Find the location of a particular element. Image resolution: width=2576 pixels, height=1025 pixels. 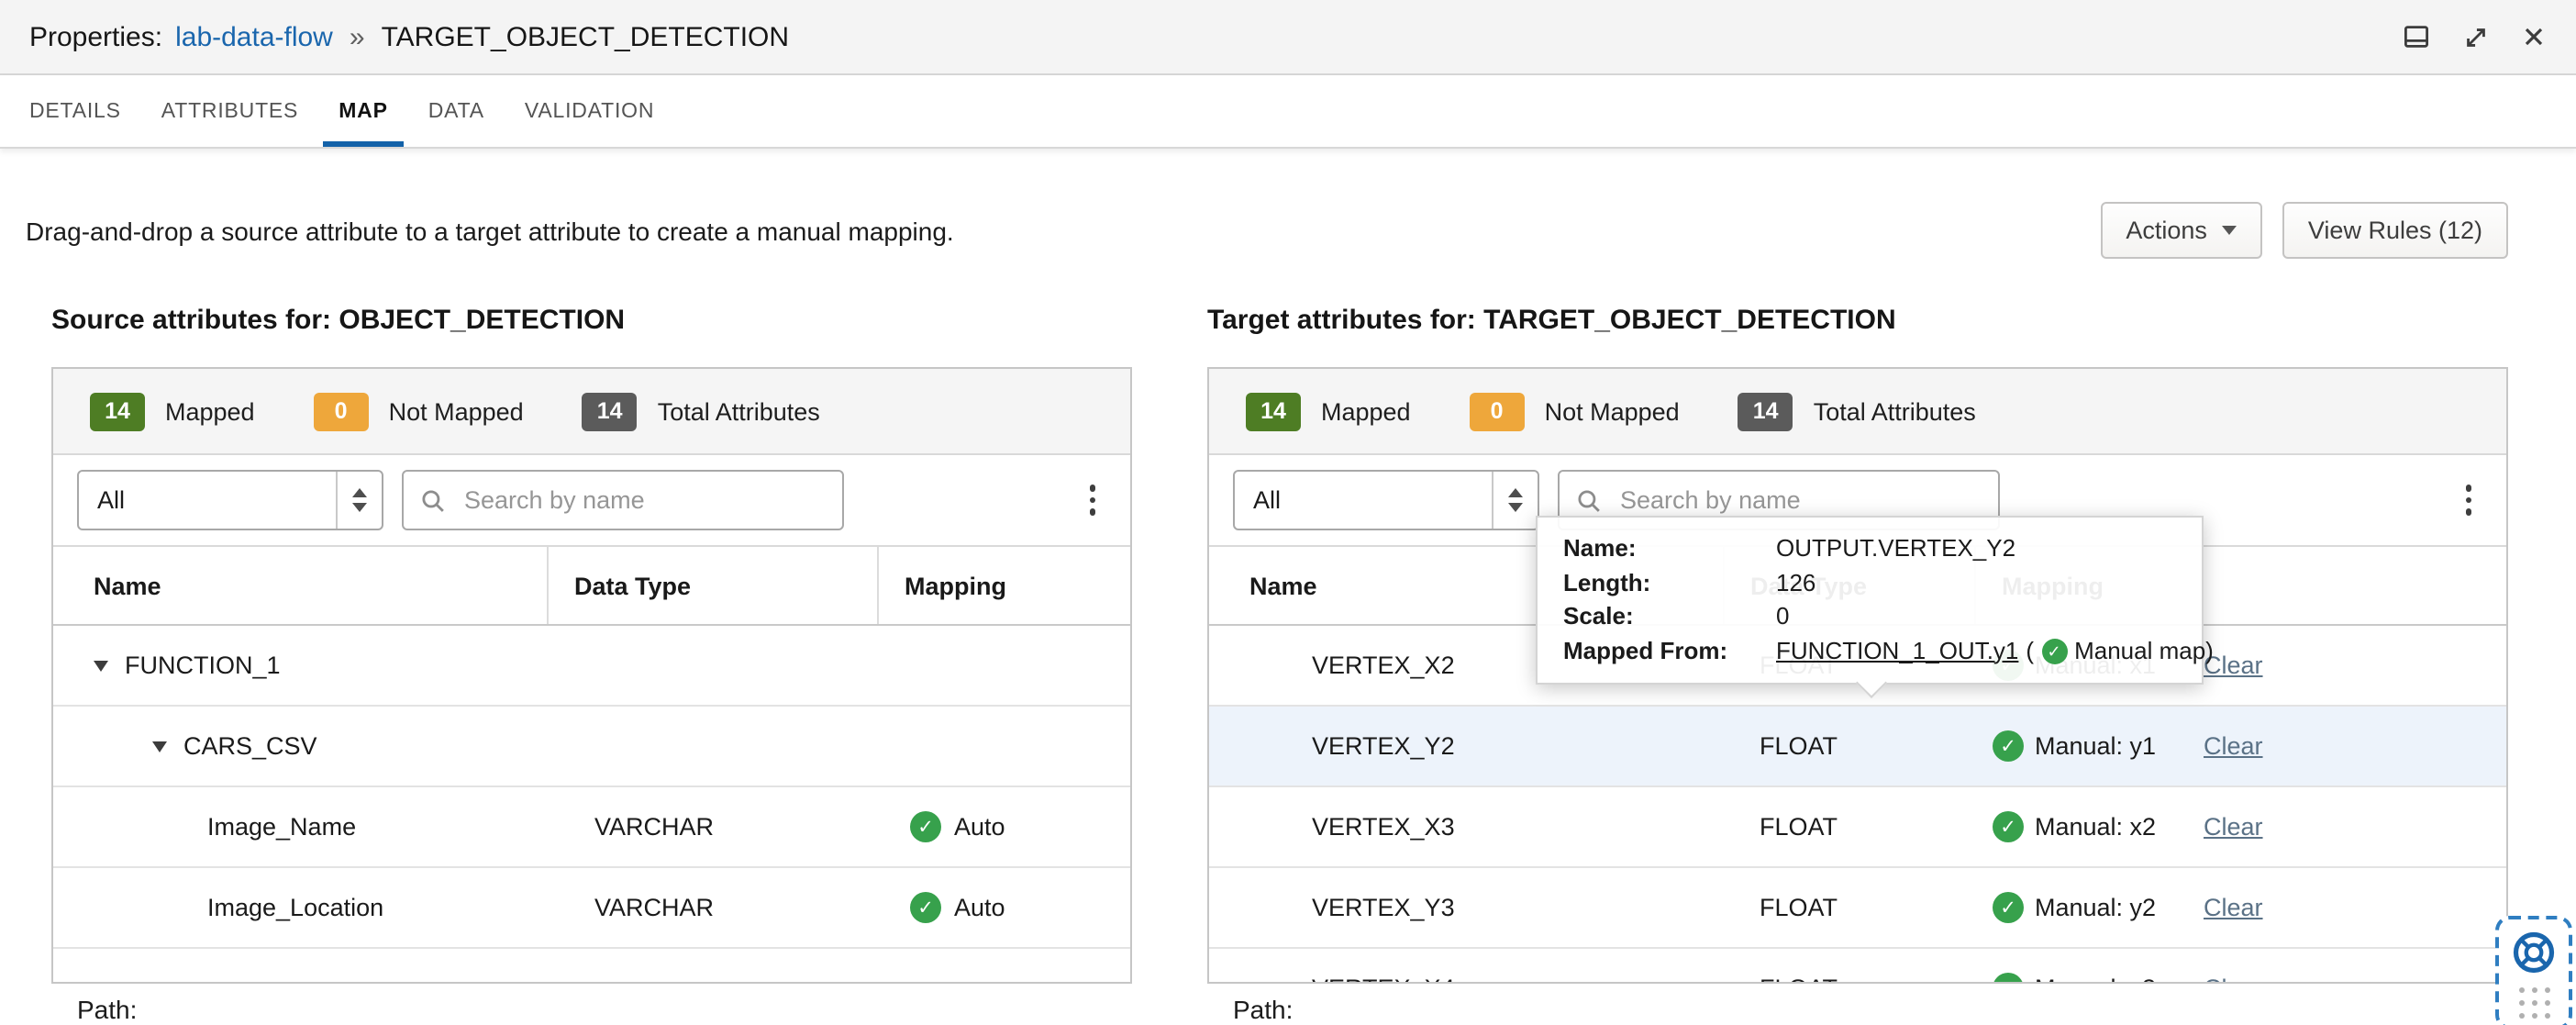

target-path-label: Path: is located at coordinates (1263, 1010).